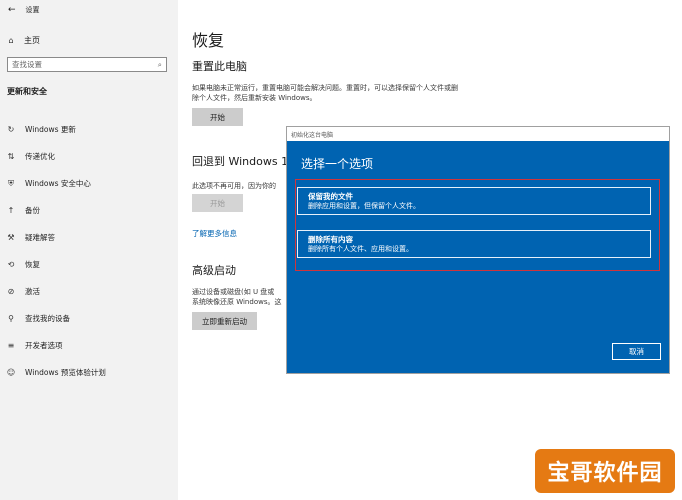  Describe the element at coordinates (330, 196) in the screenshot. I see `option-title: 保留我的文件` at that location.